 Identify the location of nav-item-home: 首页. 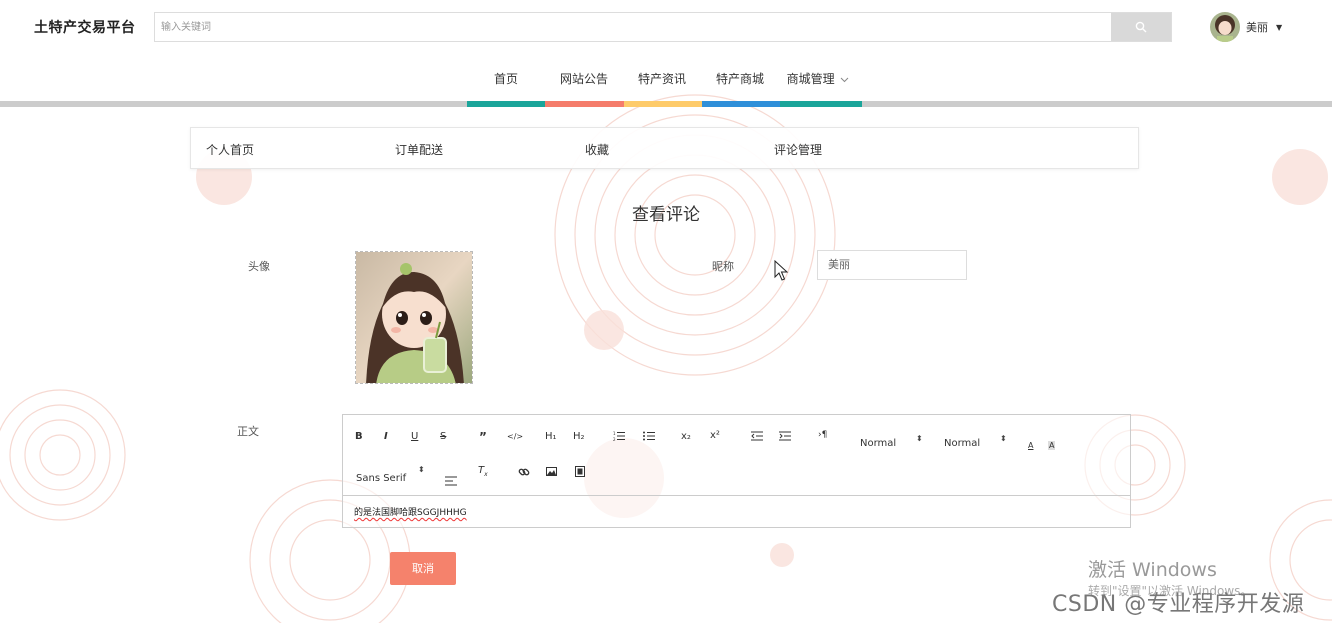
(506, 79).